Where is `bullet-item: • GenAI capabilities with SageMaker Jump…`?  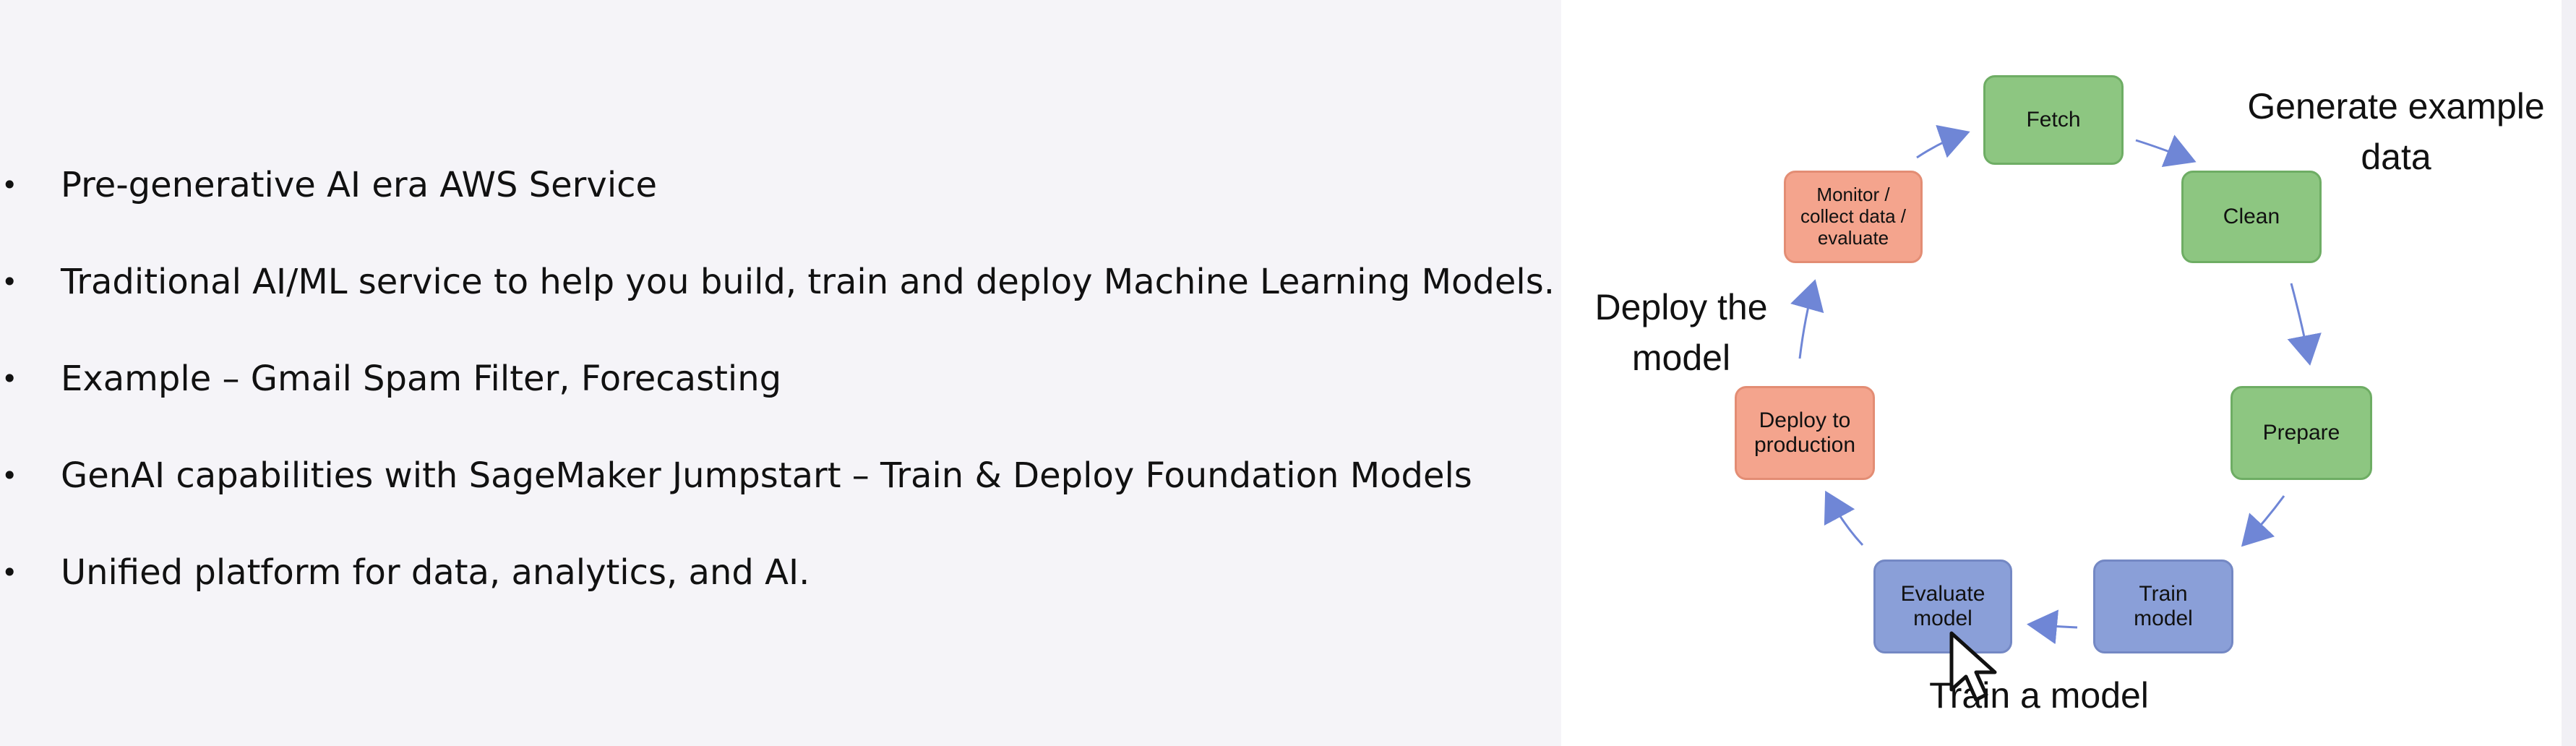 bullet-item: • GenAI capabilities with SageMaker Jump… is located at coordinates (774, 476).